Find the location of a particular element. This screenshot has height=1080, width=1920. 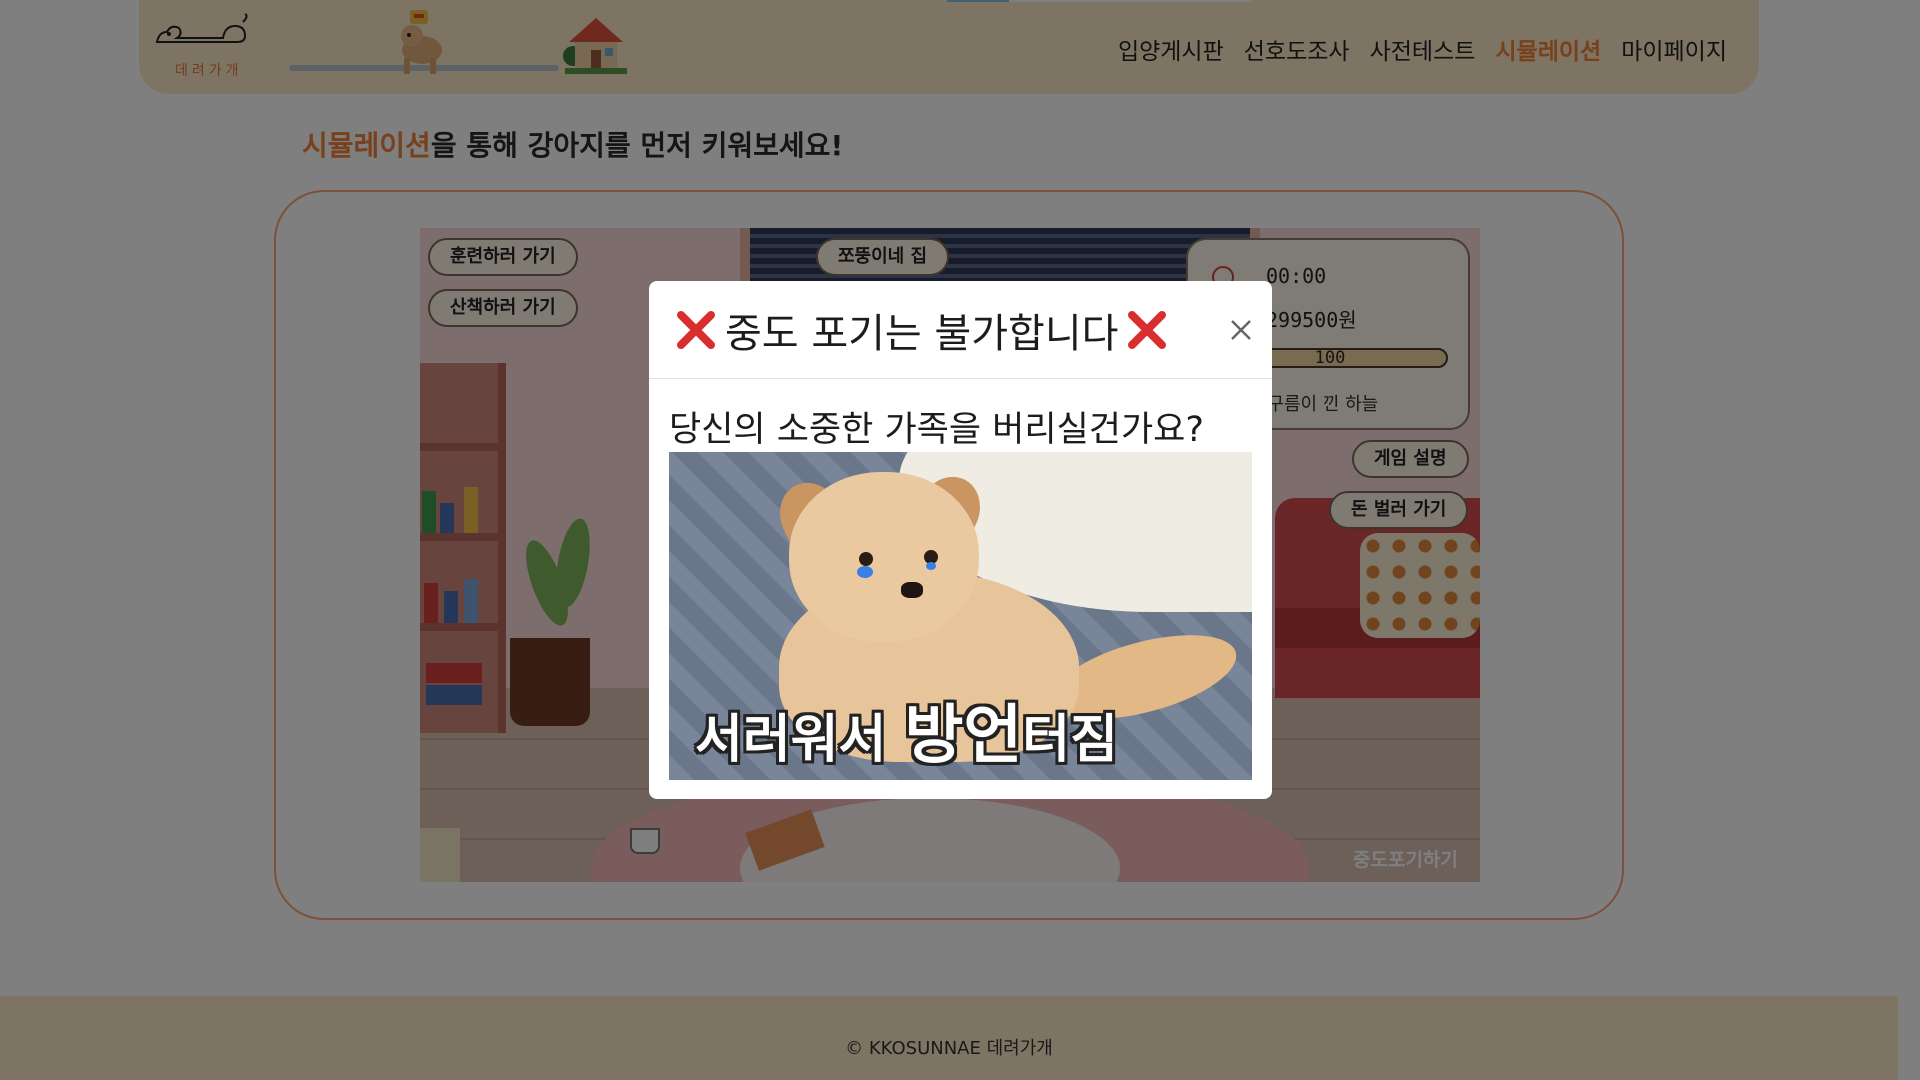

modal-title-text: 중도 포기는 불가합니다 is located at coordinates (922, 334).